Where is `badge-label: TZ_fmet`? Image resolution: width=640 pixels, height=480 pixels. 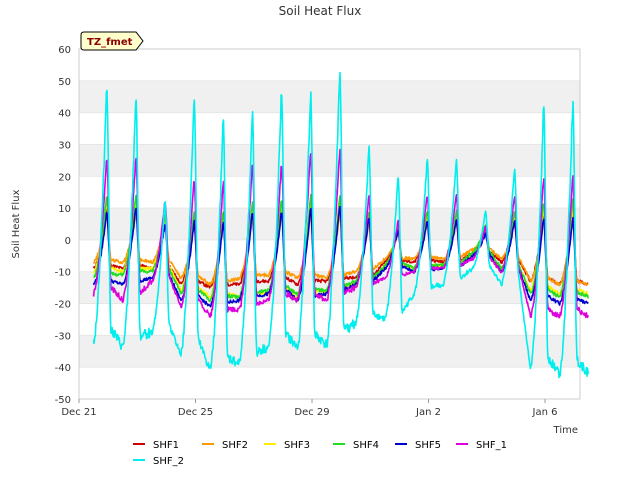
badge-label: TZ_fmet is located at coordinates (110, 42).